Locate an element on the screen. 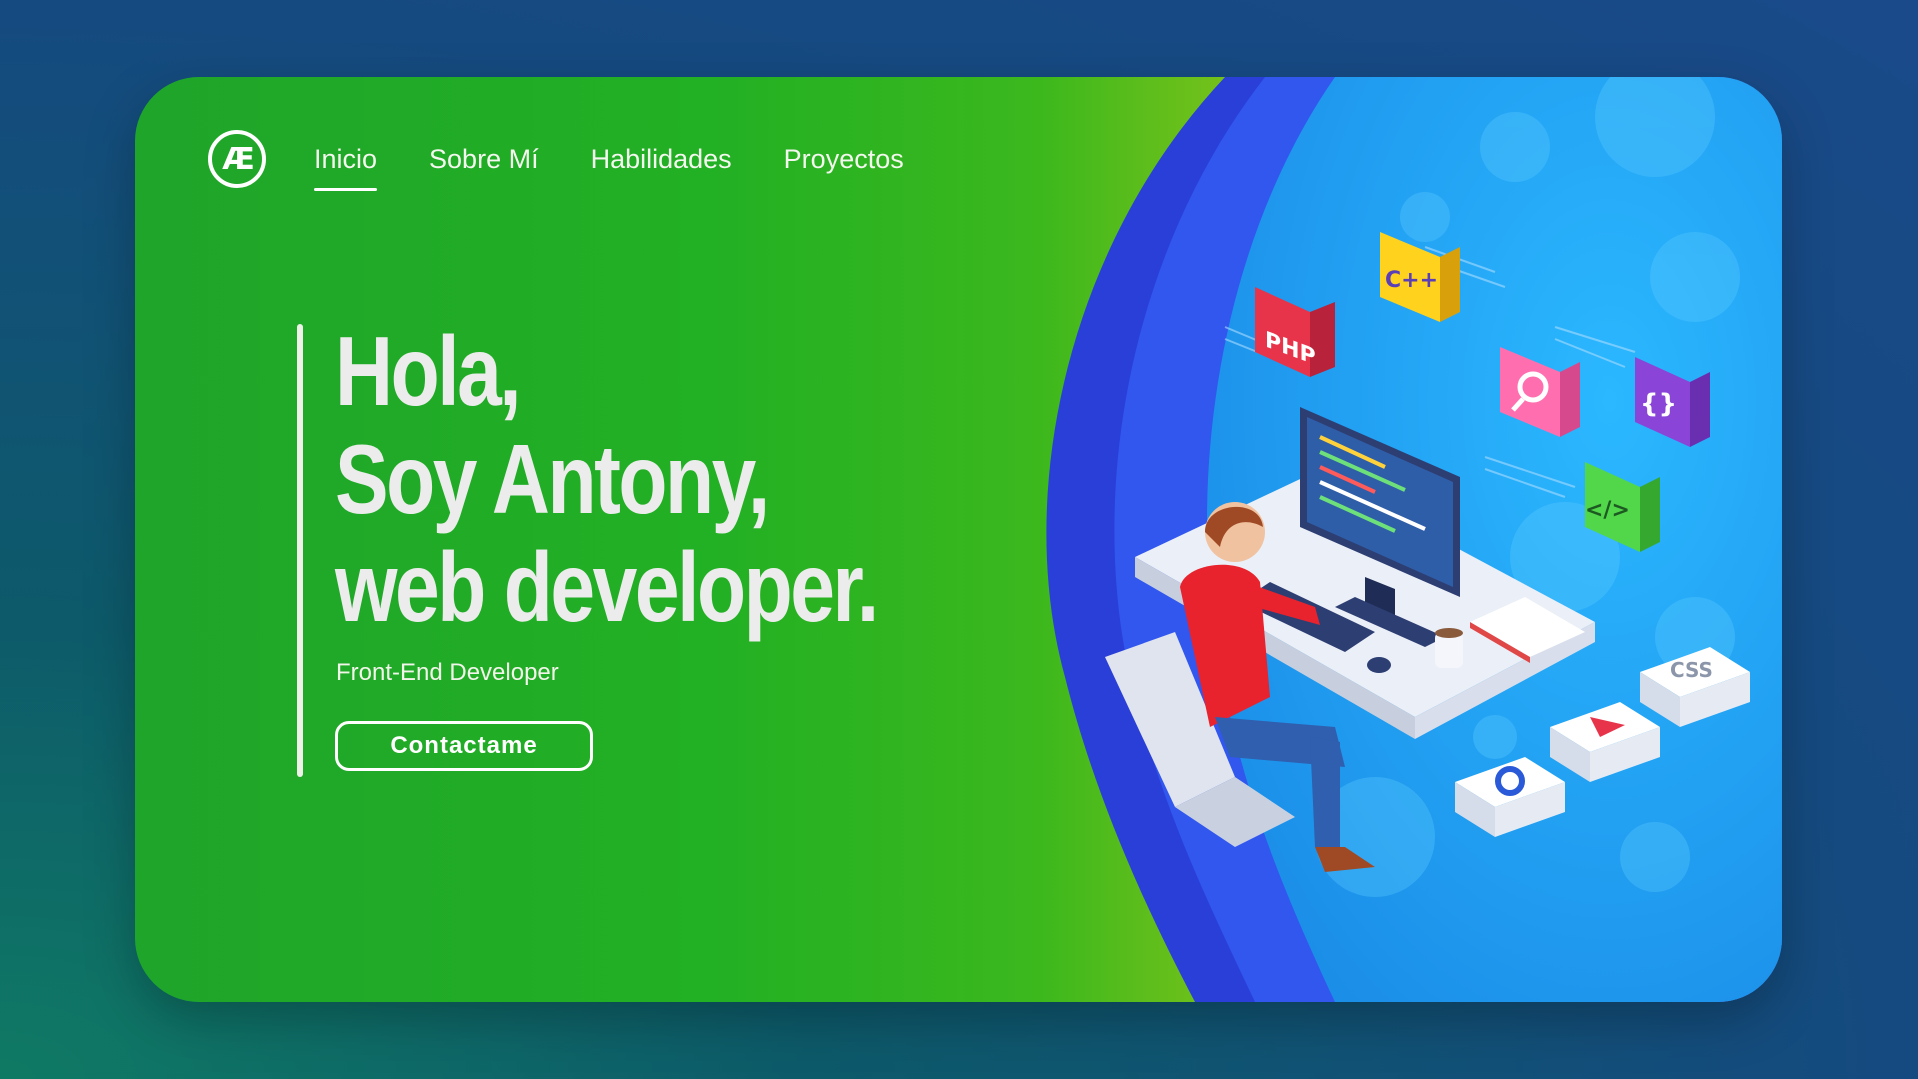 The height and width of the screenshot is (1079, 1918). contact-button: Contactame is located at coordinates (464, 746).